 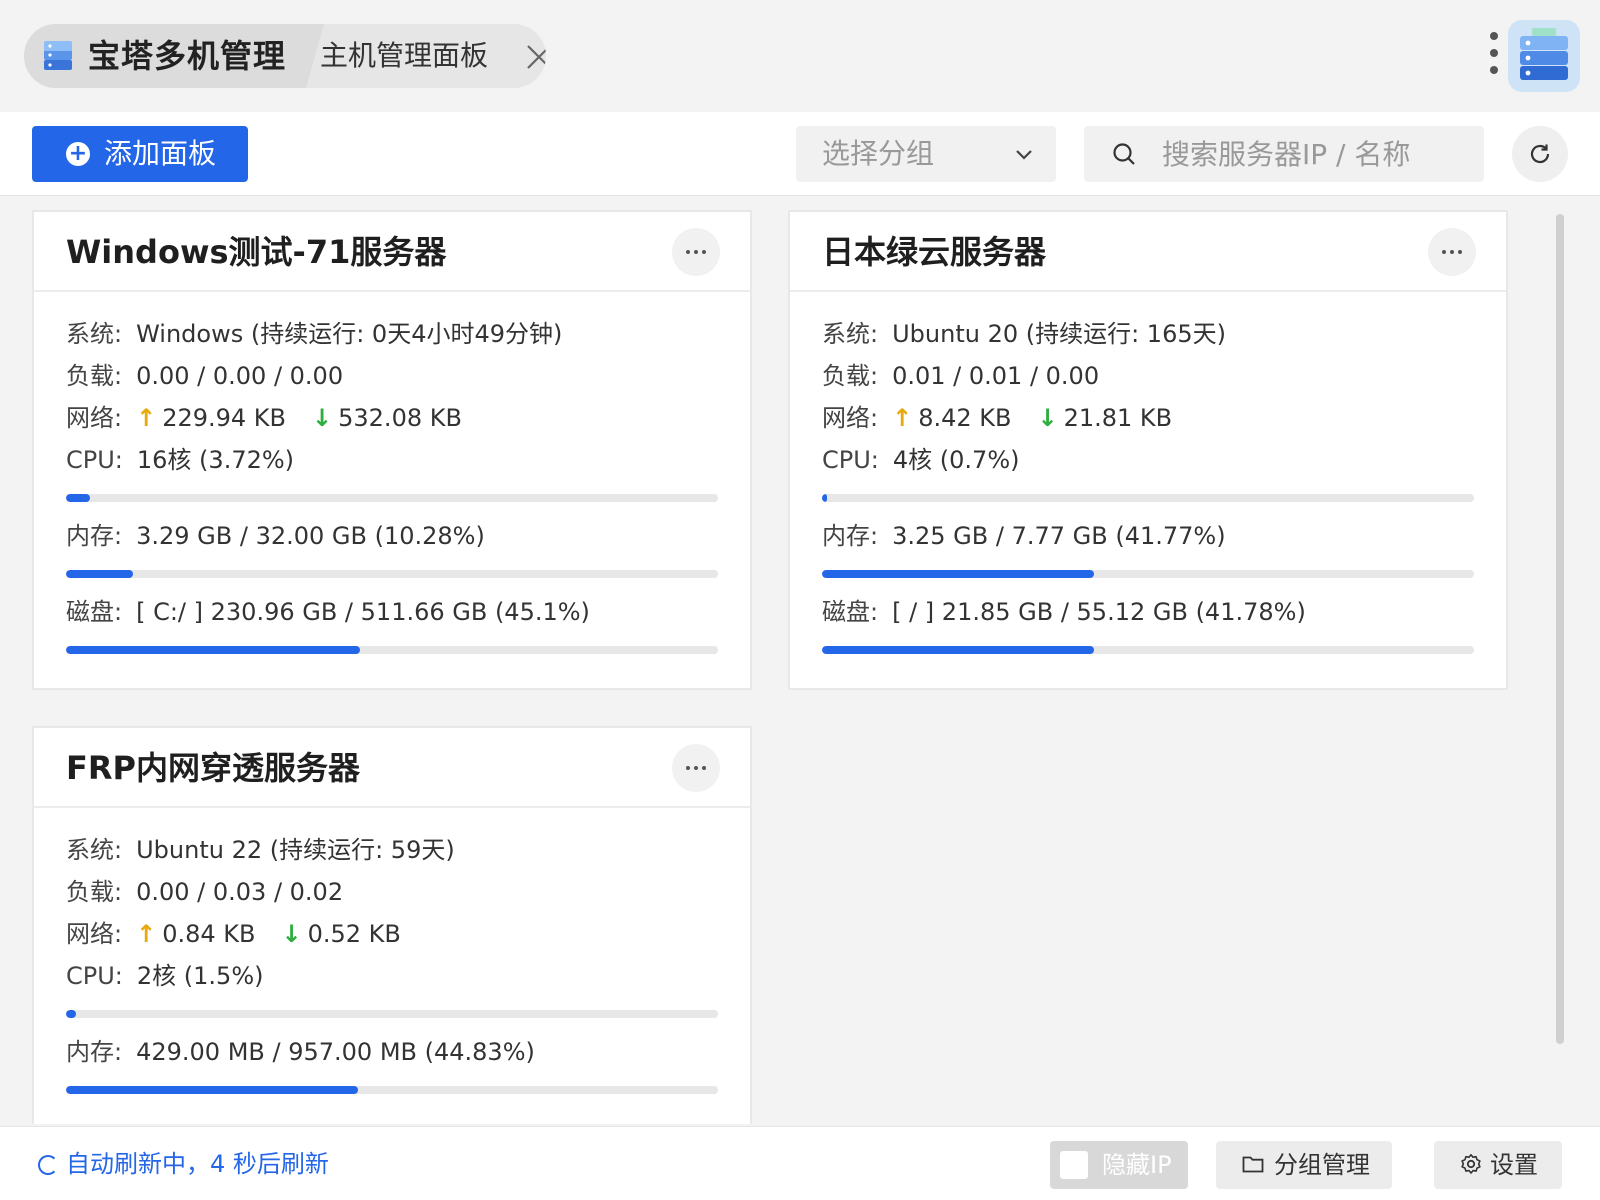 I want to click on memory-row: 内存: 3.25 GB / 7.77 GB (41.77%), so click(x=1024, y=536).